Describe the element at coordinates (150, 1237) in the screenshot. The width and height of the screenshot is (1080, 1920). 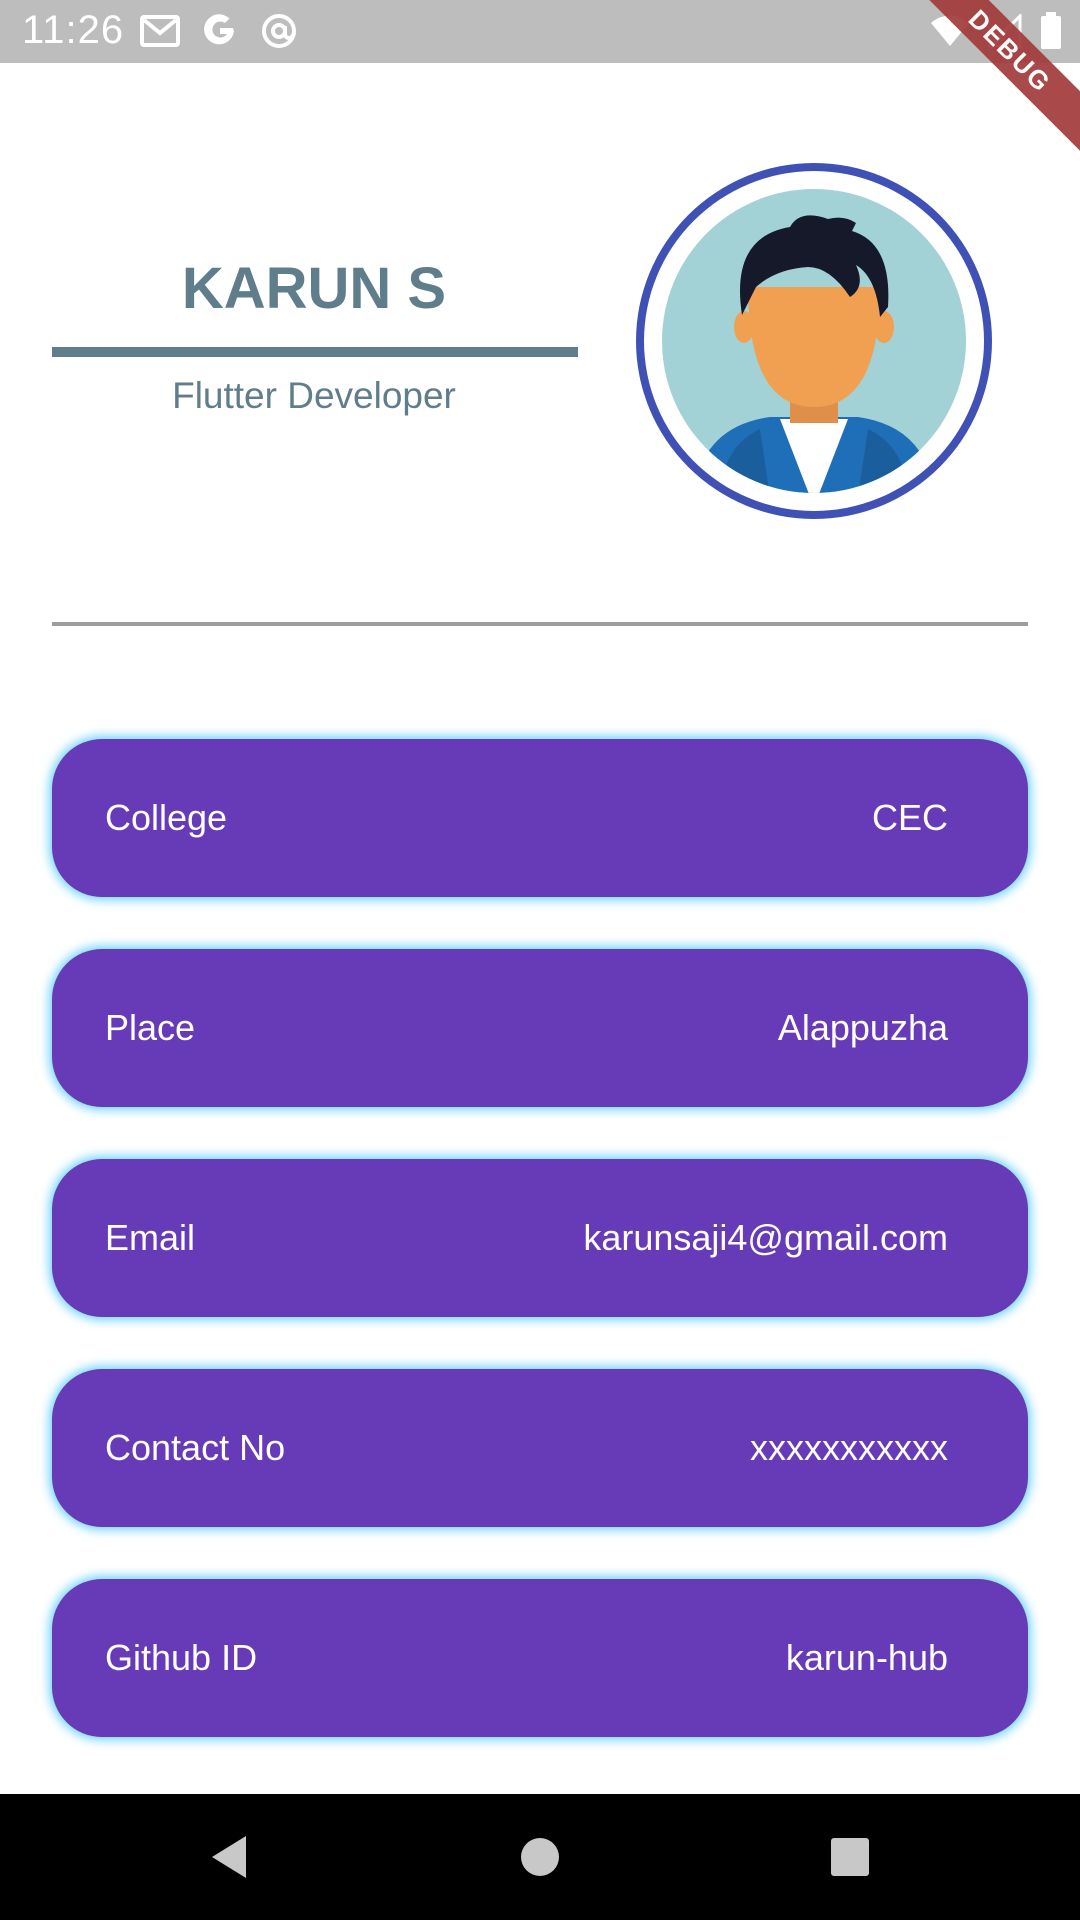
I see `card-label: Email` at that location.